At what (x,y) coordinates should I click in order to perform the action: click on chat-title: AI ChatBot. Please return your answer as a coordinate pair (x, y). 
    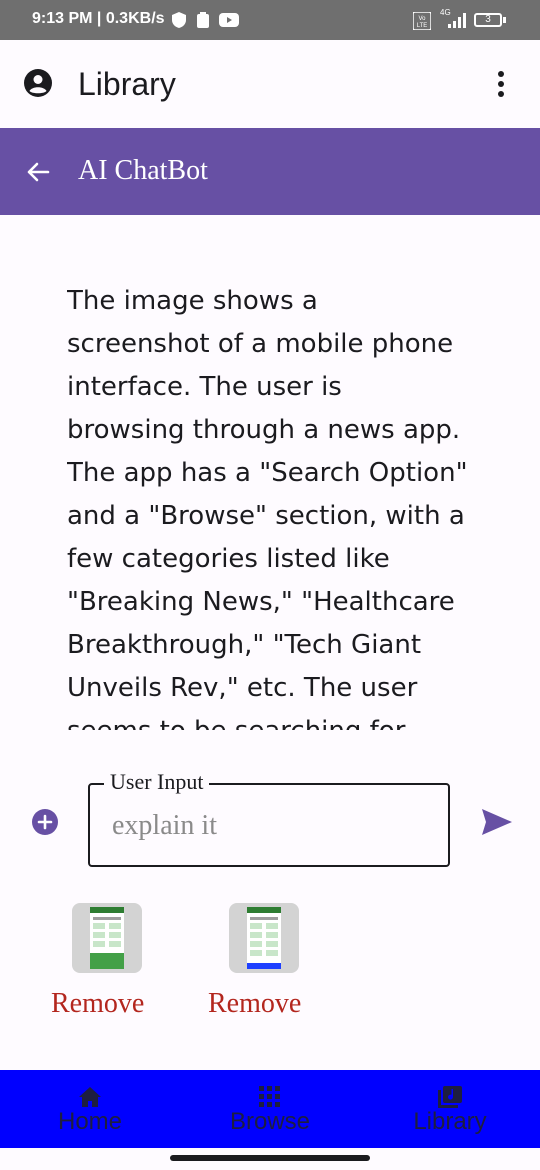
    Looking at the image, I should click on (143, 170).